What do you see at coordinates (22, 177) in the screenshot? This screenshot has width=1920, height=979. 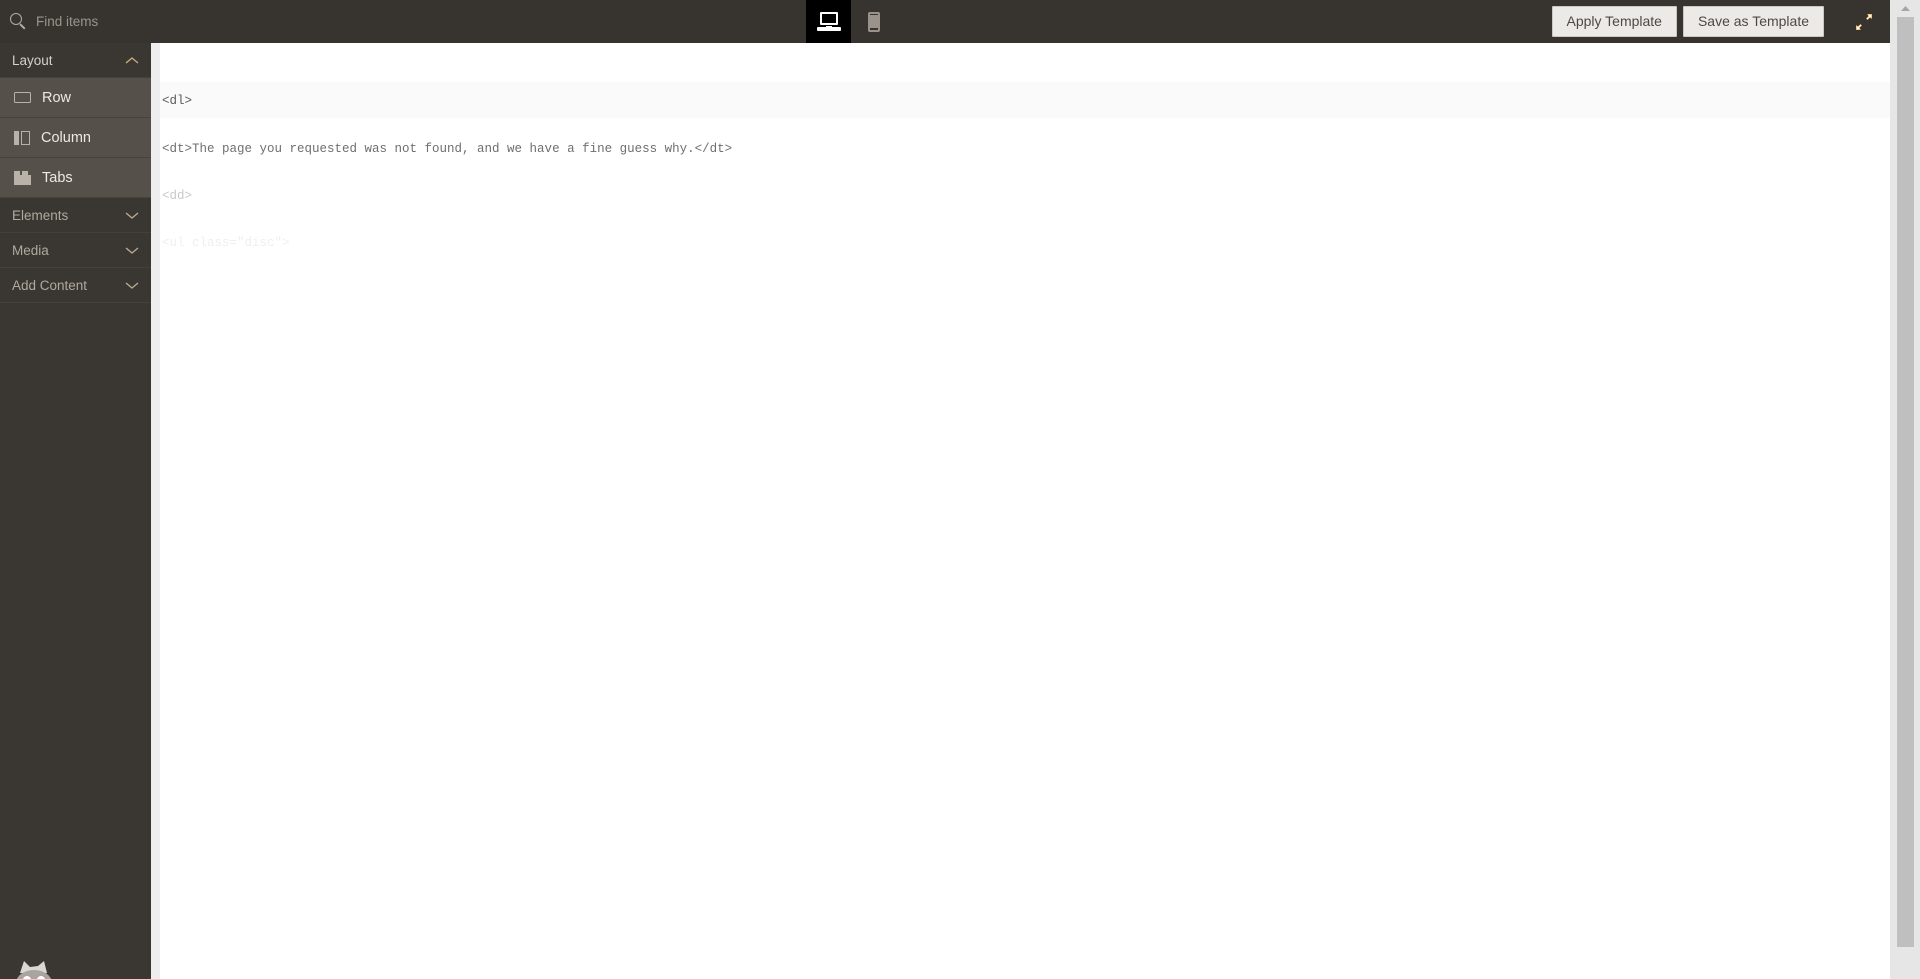 I see `tabs-icon` at bounding box center [22, 177].